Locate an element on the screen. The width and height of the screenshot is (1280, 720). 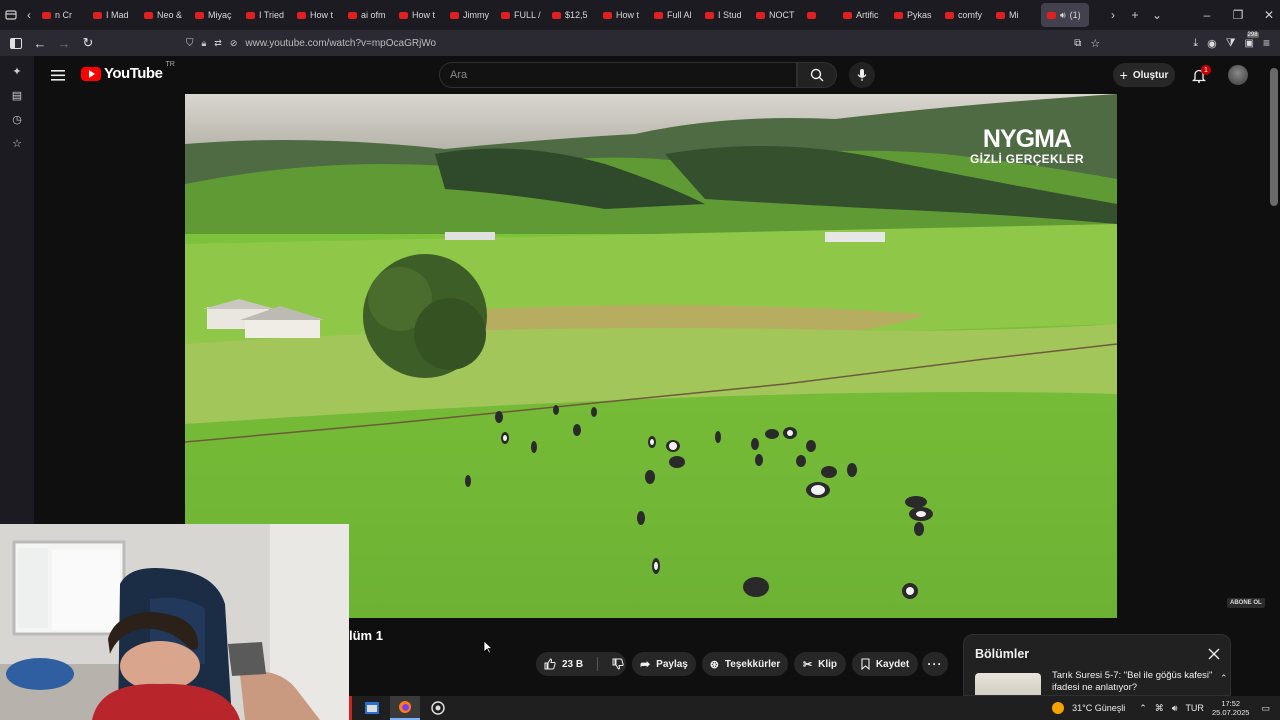
notification-center-icon: ▭ is located at coordinates (1265, 708).